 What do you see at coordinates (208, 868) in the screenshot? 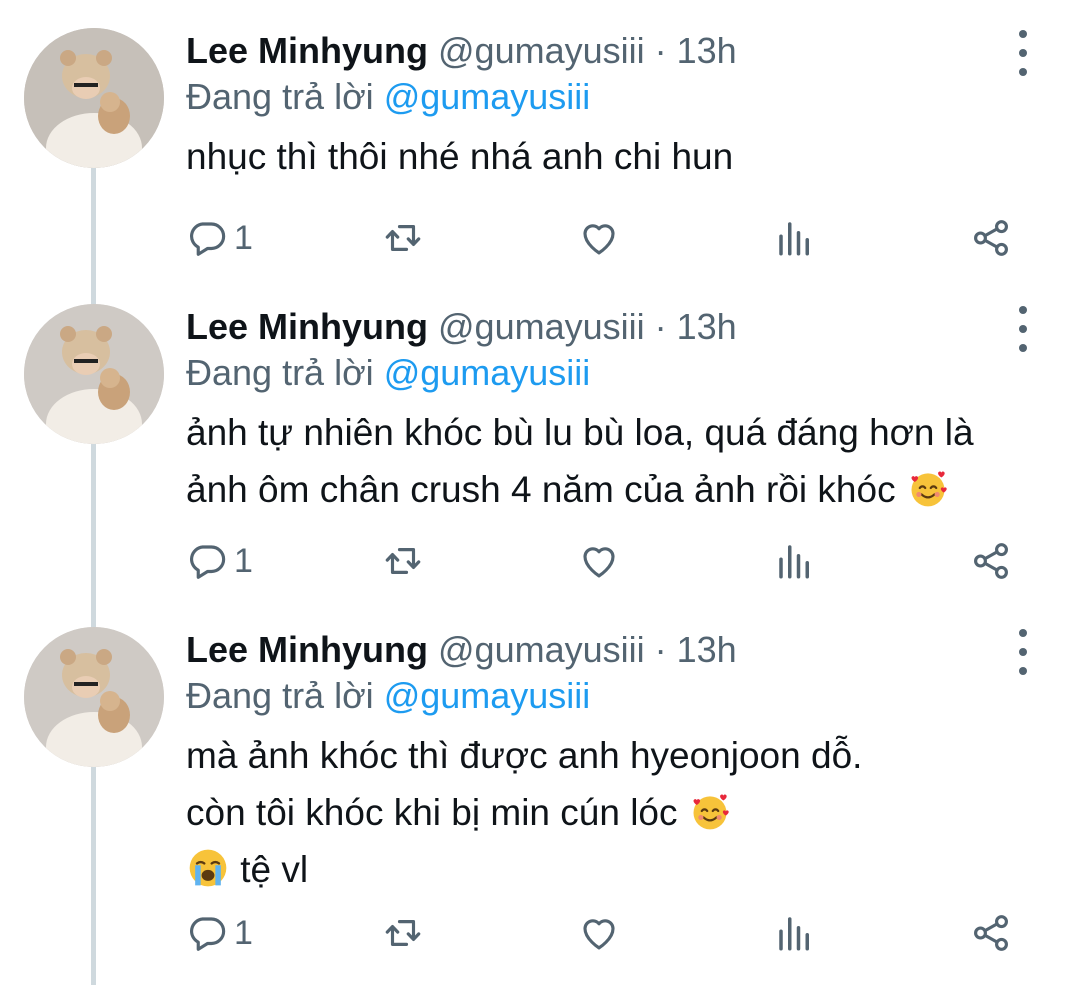
I see `loudly-crying-face-emoji` at bounding box center [208, 868].